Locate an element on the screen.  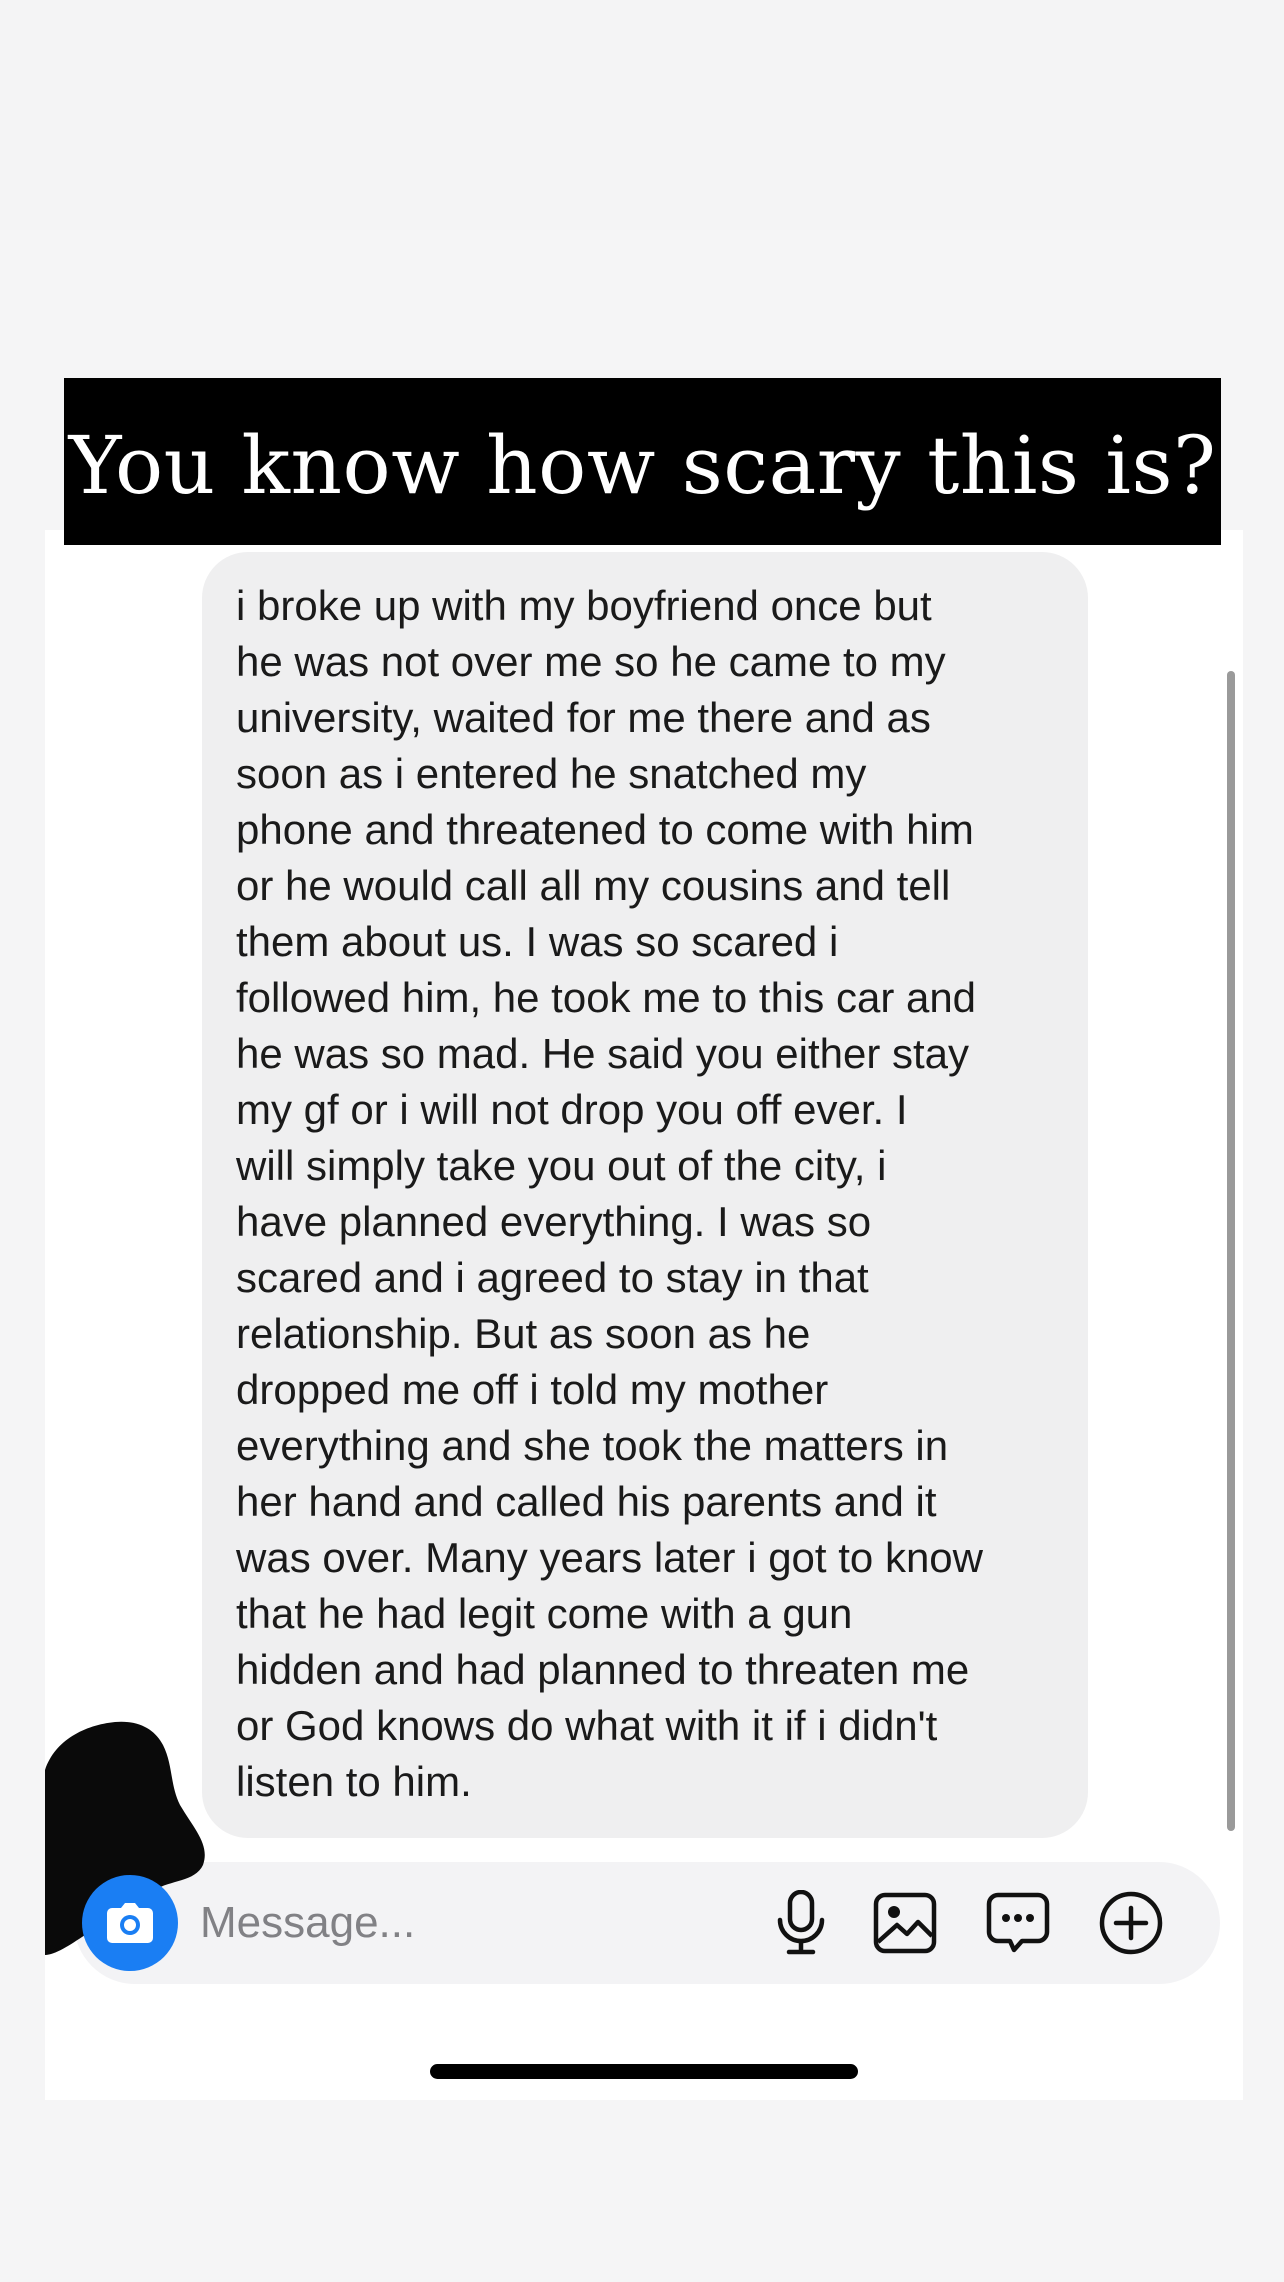
title-banner: You know how scary this is? is located at coordinates (642, 461).